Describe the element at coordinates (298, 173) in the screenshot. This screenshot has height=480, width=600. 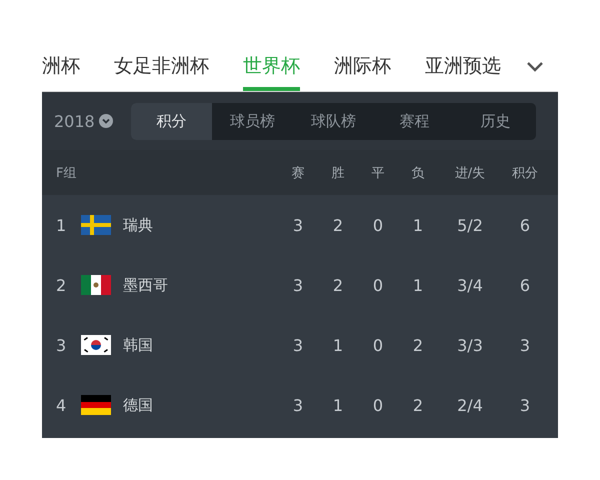
I see `column-header: 赛` at that location.